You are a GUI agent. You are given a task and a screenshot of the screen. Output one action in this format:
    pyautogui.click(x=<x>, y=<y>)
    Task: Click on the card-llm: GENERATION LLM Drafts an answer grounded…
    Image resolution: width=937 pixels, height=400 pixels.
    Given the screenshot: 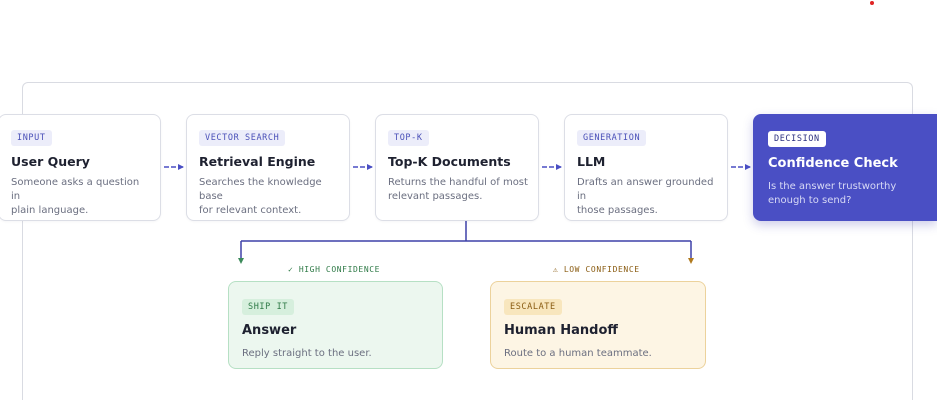 What is the action you would take?
    pyautogui.click(x=646, y=167)
    